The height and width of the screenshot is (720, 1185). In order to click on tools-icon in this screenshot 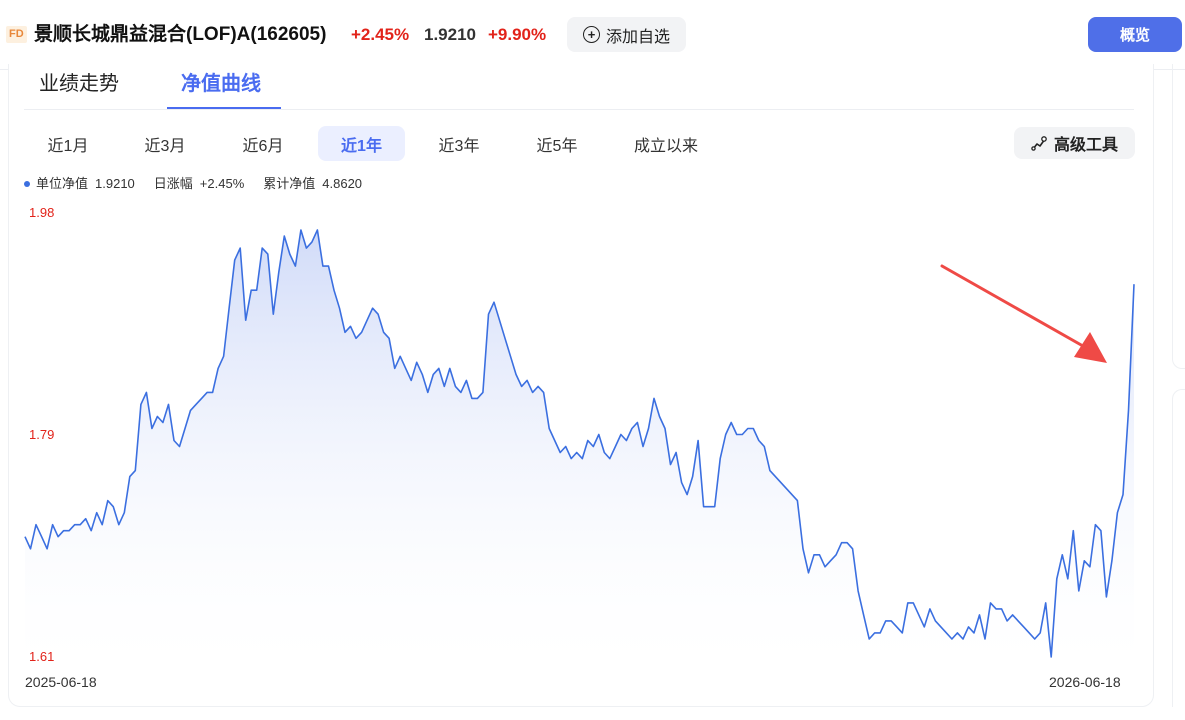, I will do `click(1039, 143)`.